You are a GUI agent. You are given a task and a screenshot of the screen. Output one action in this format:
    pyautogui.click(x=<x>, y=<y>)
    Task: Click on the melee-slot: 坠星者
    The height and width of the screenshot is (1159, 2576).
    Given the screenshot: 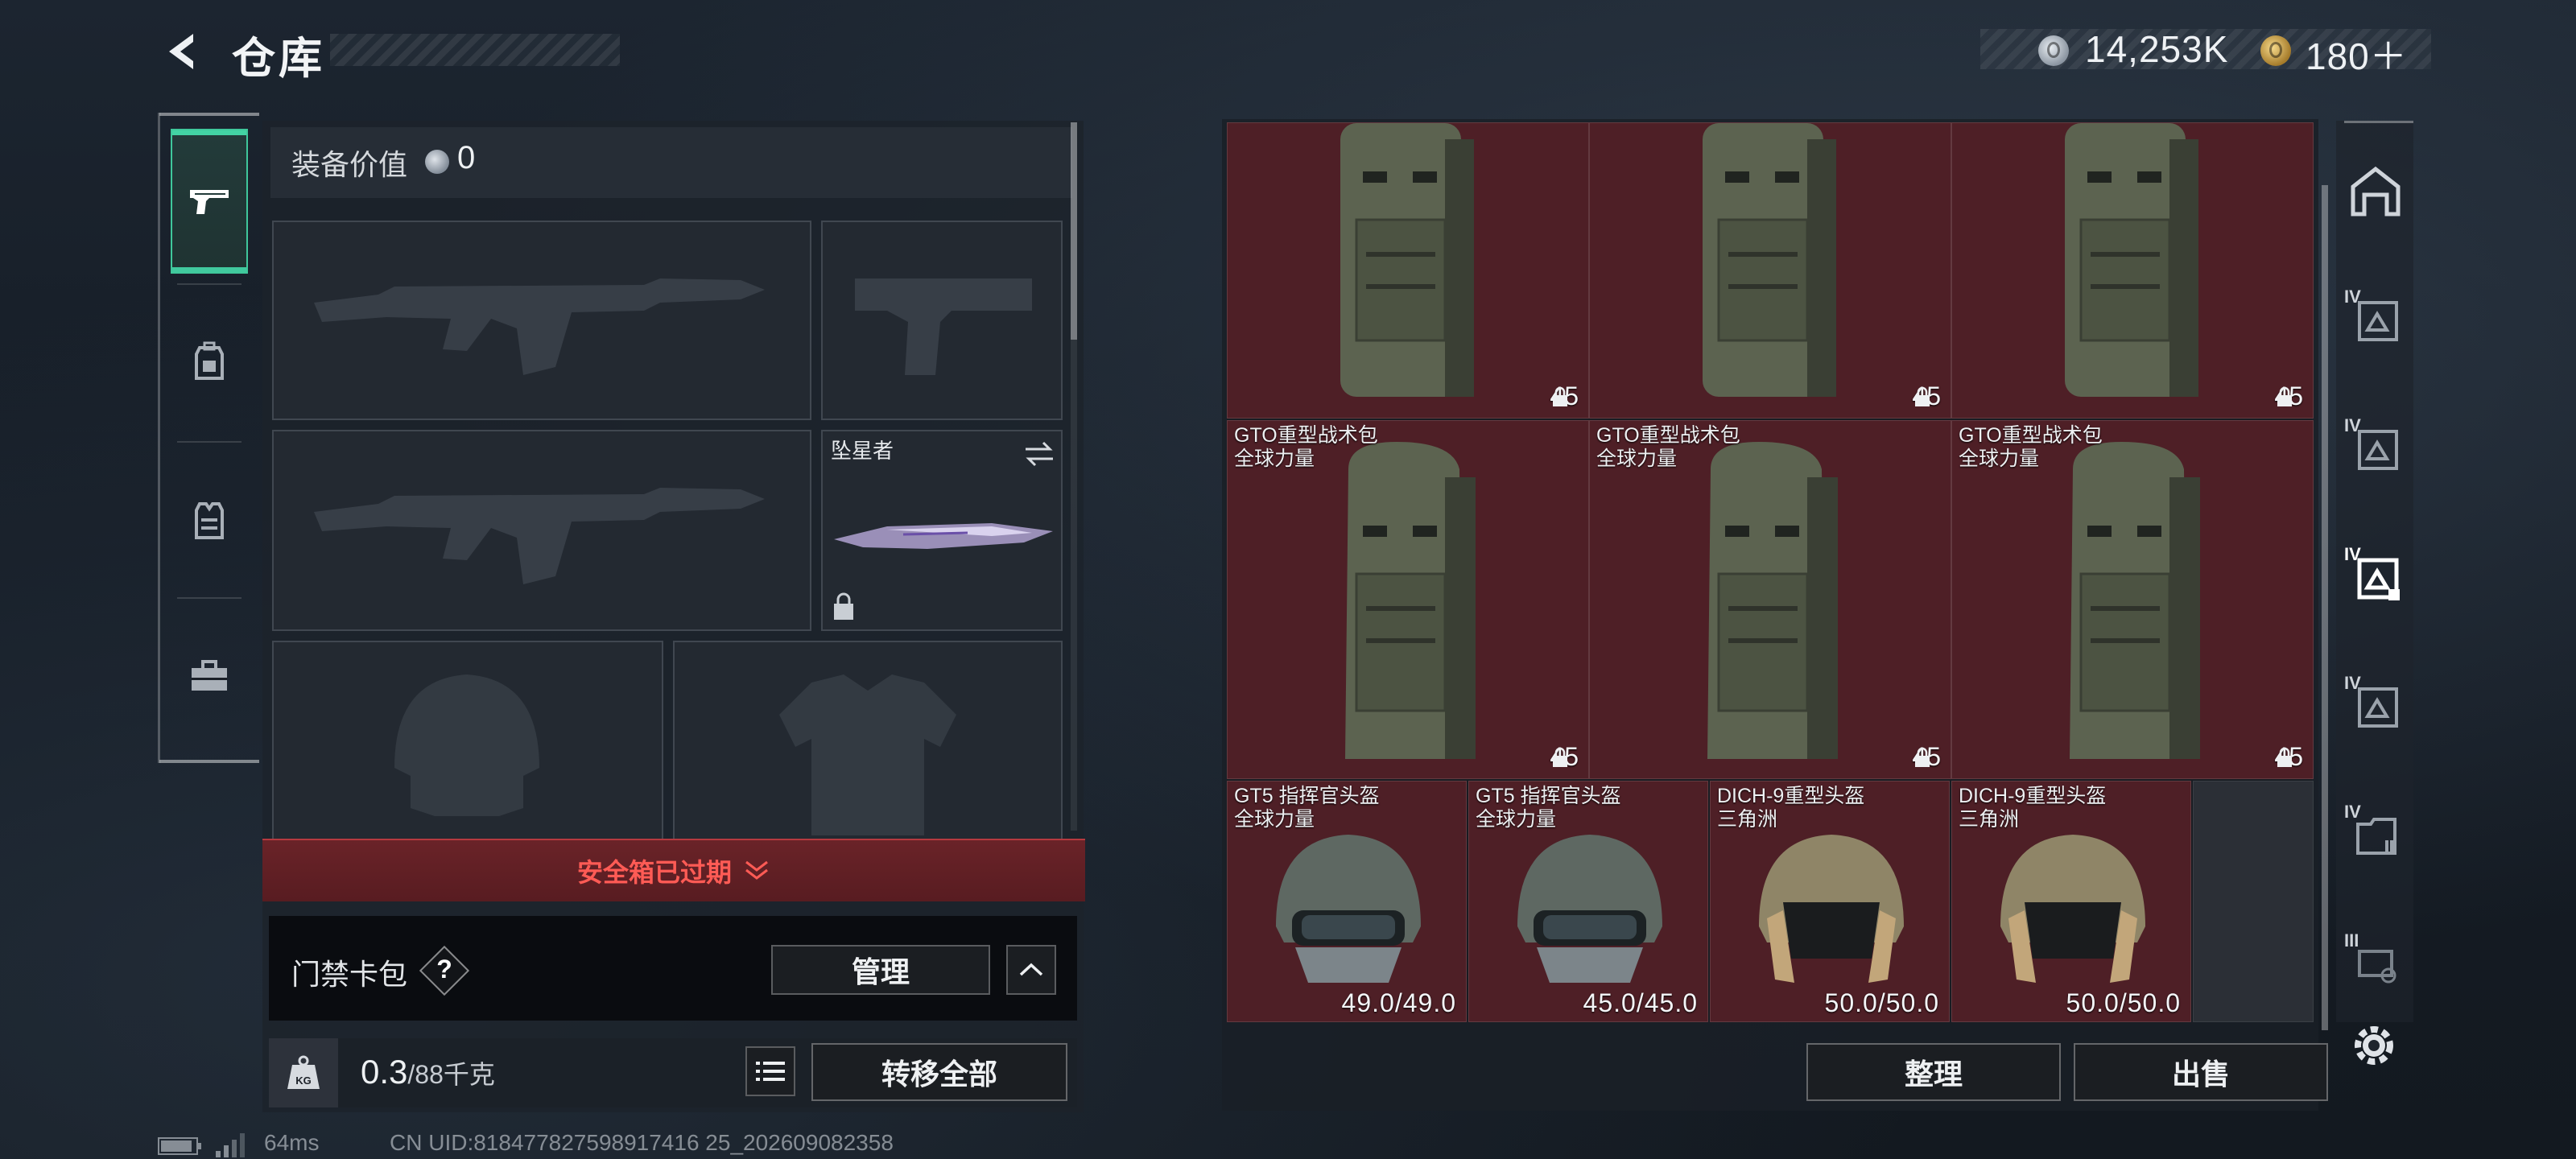 What is the action you would take?
    pyautogui.click(x=942, y=530)
    